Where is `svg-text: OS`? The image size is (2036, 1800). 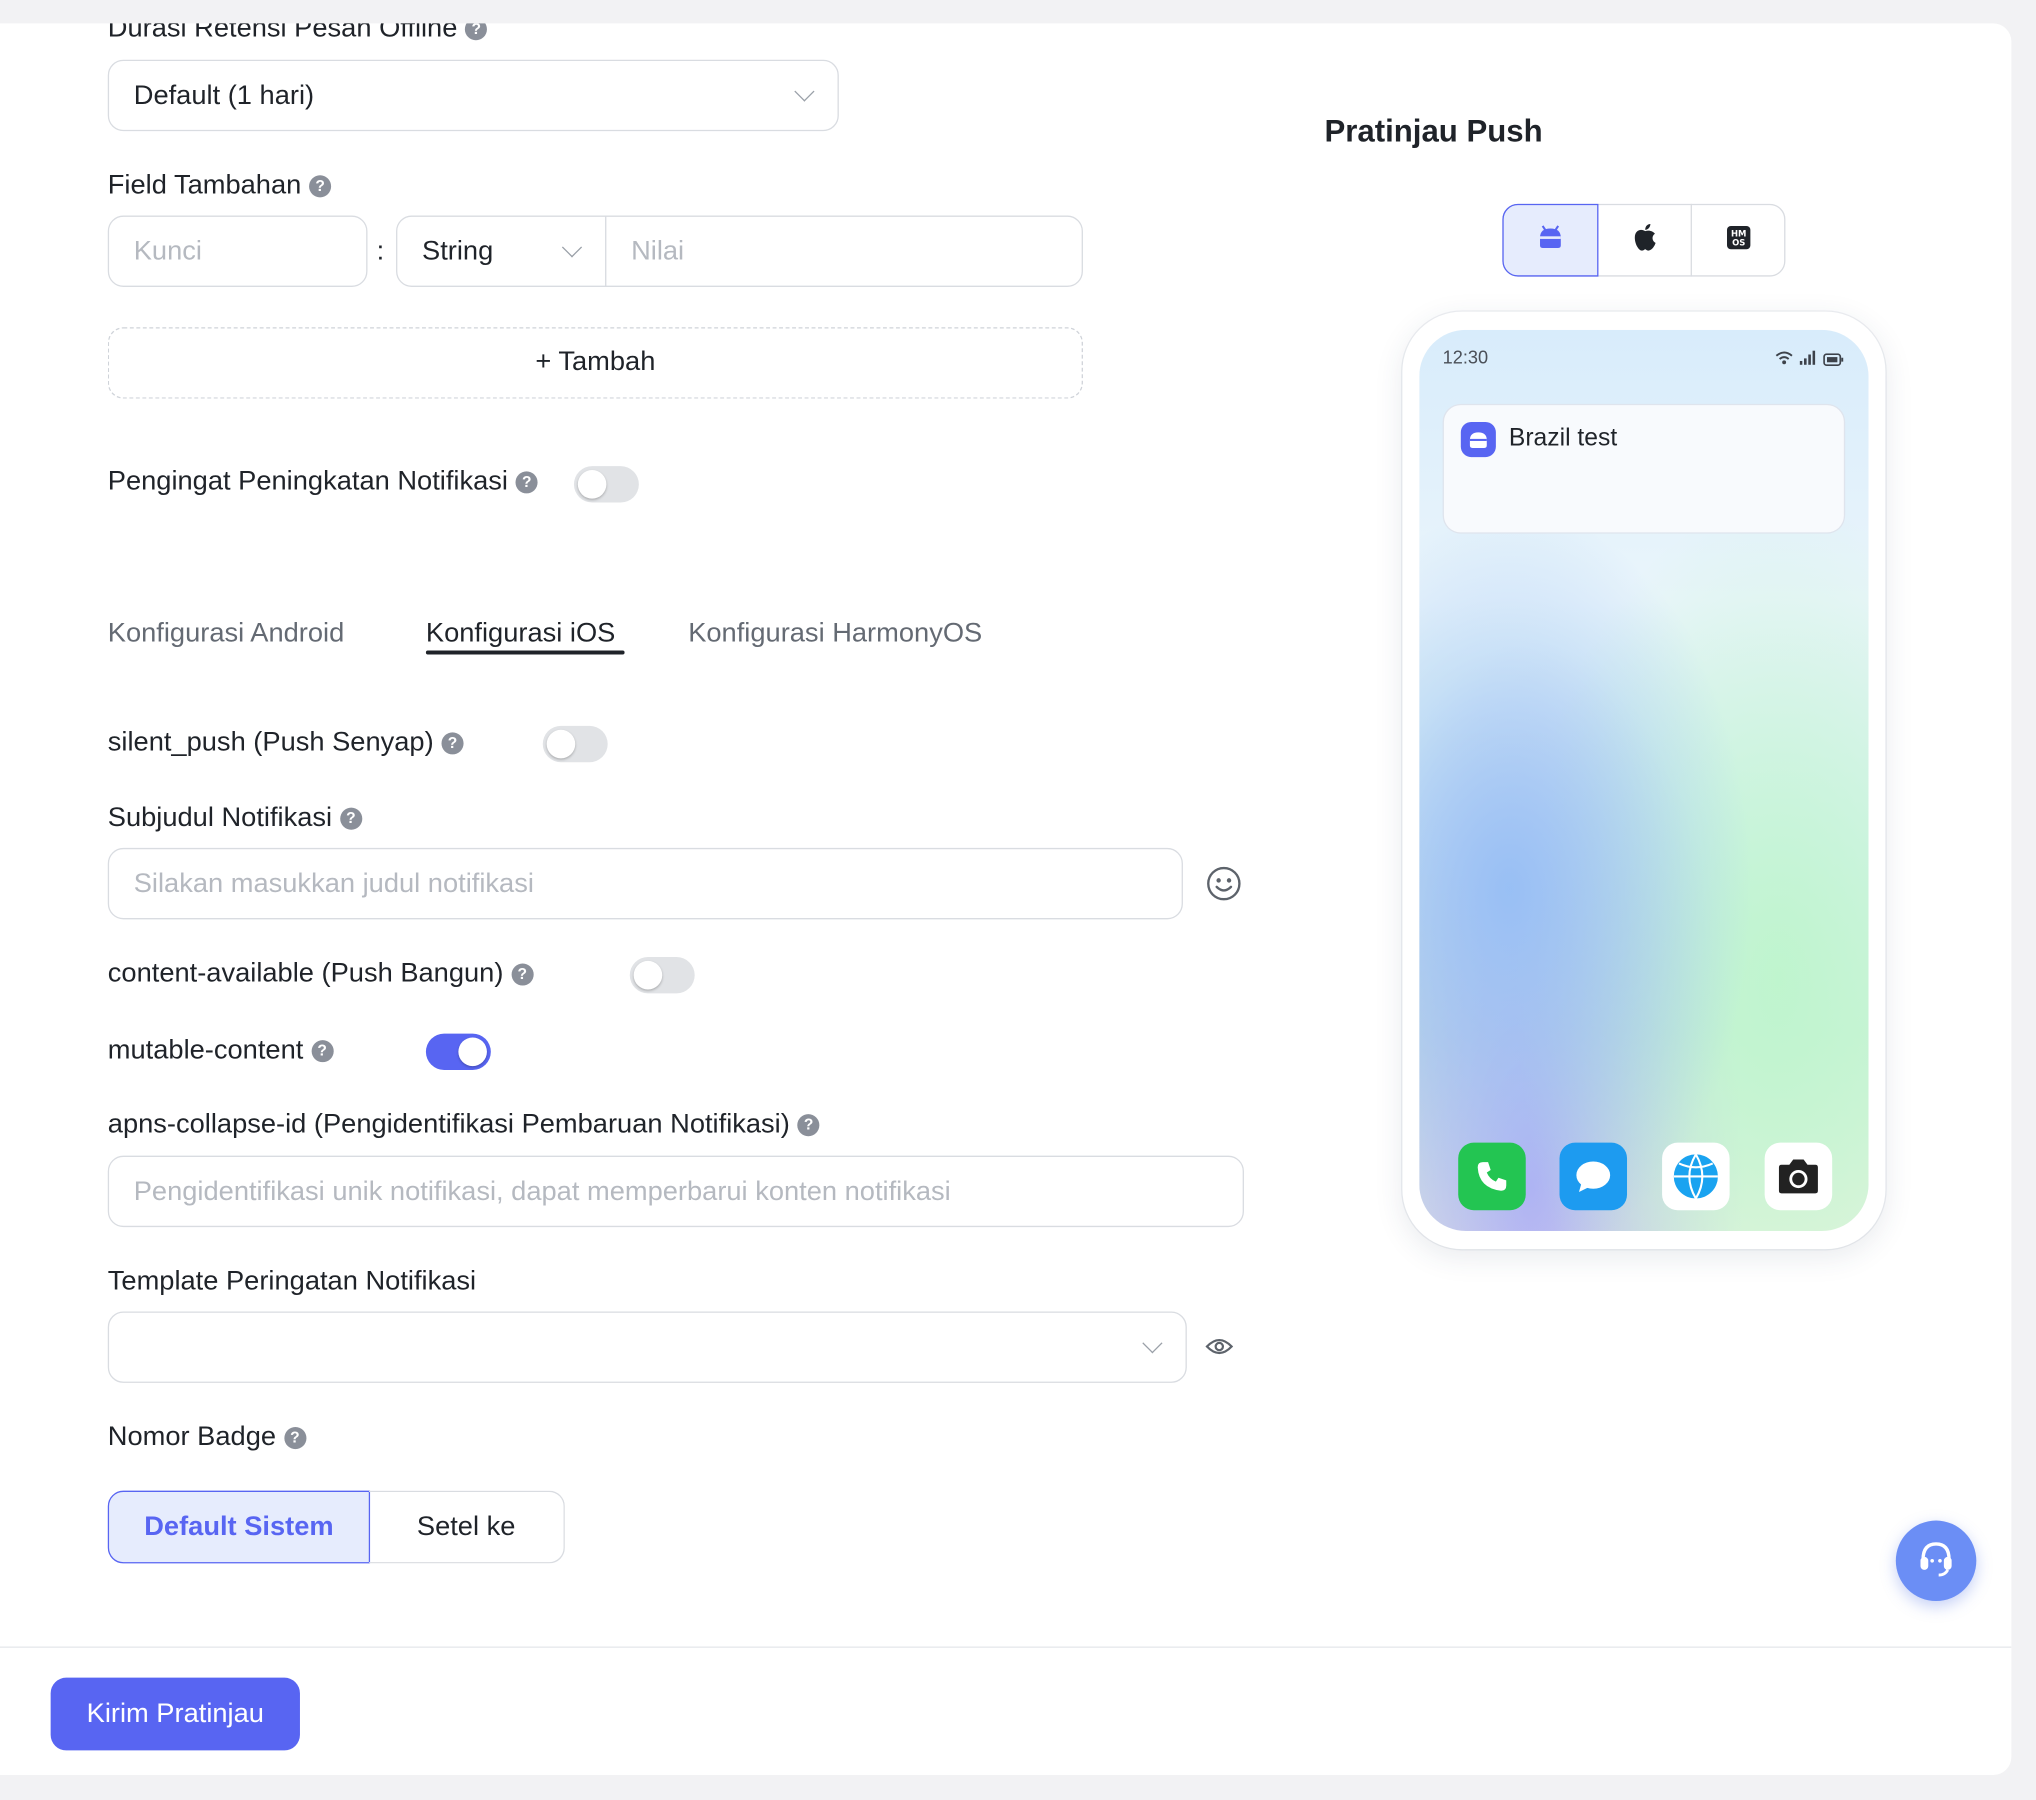 svg-text: OS is located at coordinates (1738, 242).